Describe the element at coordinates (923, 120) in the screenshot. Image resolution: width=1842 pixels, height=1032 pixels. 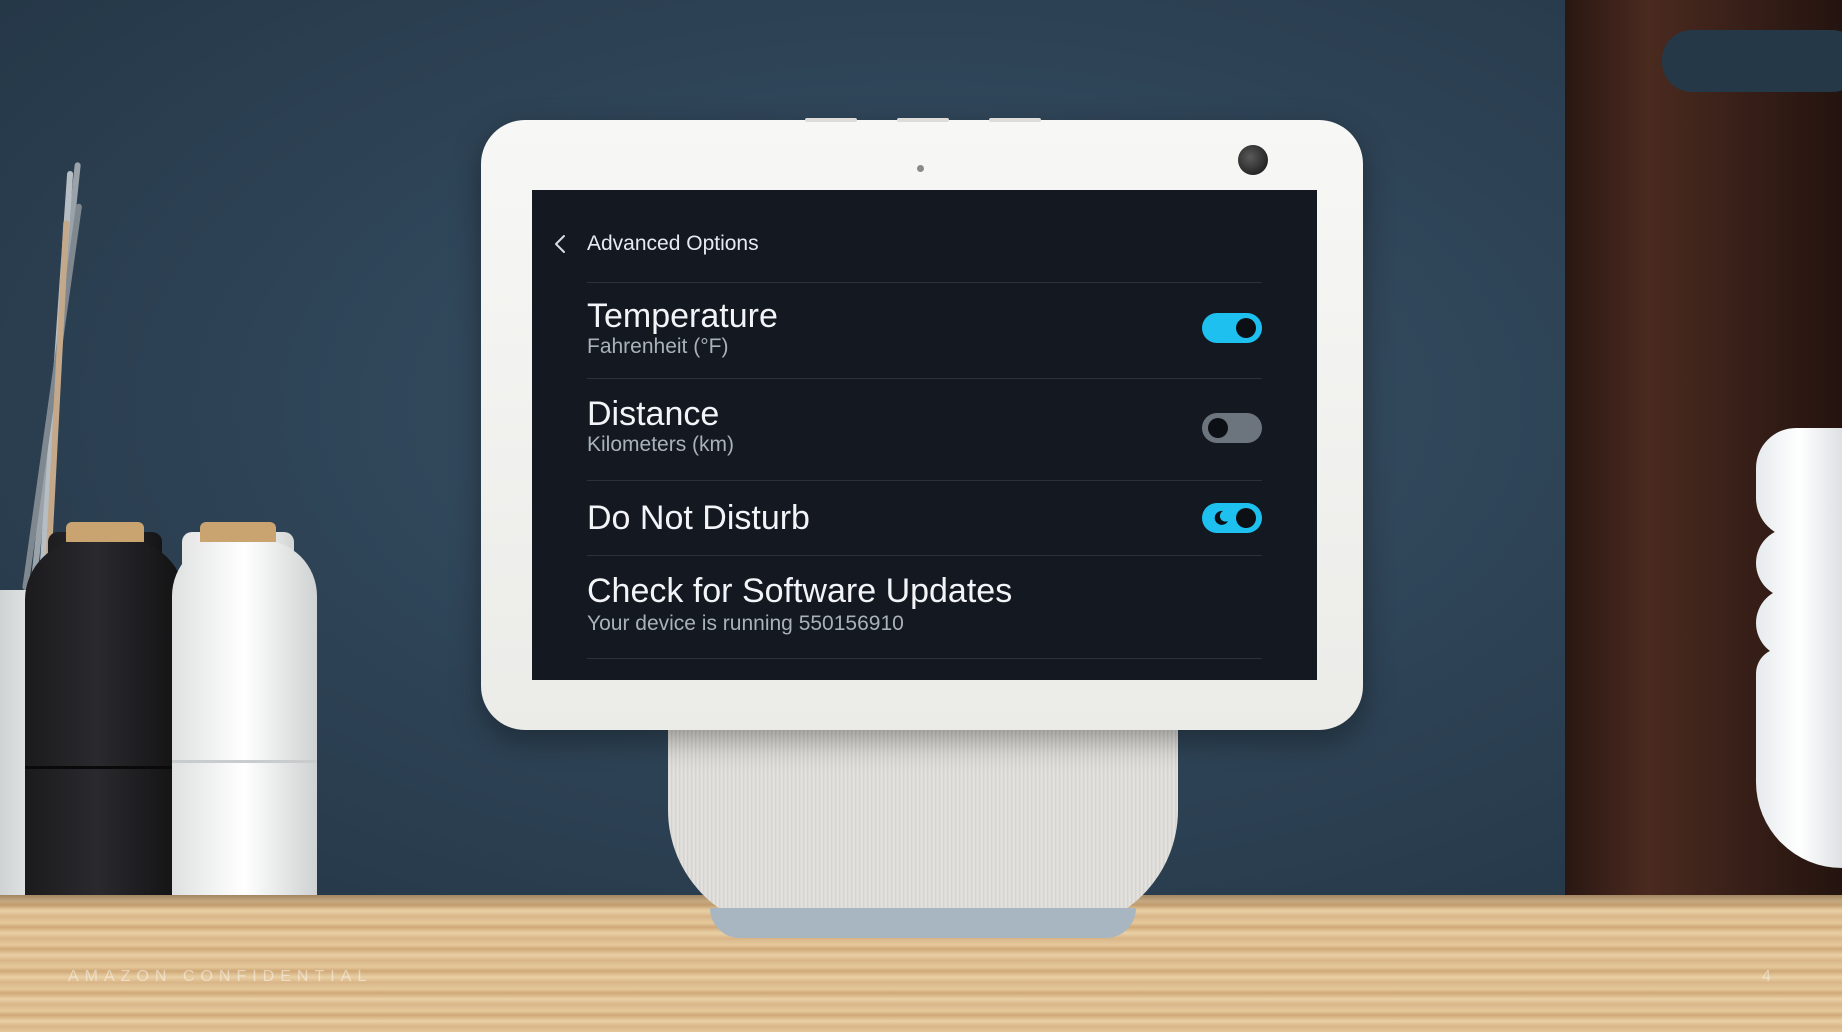
I see `volume-up-button` at that location.